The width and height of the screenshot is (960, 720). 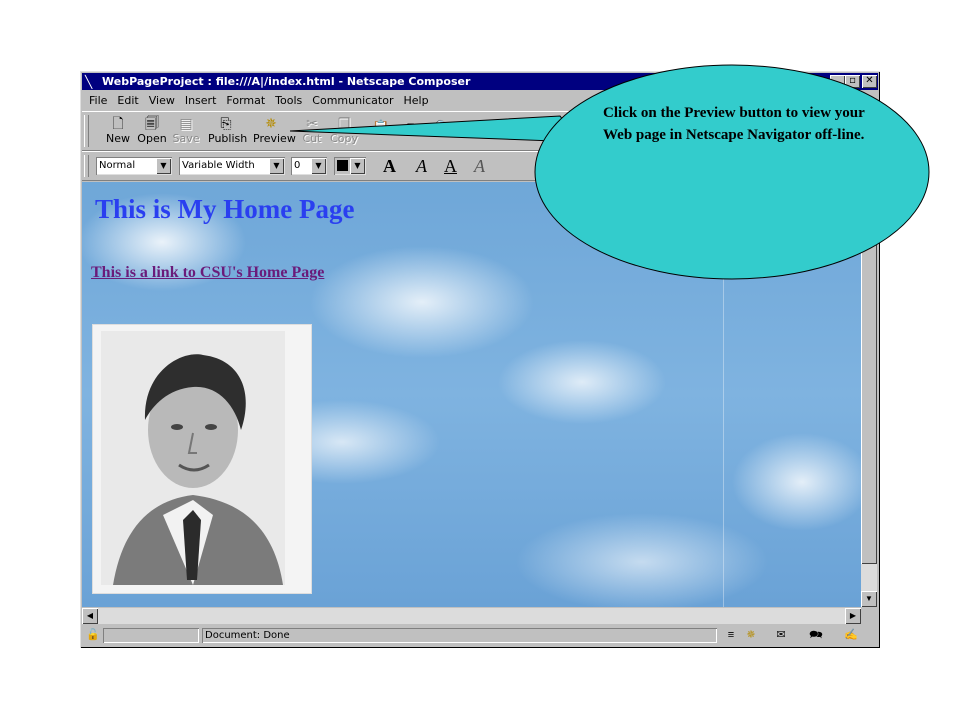 I want to click on callout-pointer, so click(x=435, y=129).